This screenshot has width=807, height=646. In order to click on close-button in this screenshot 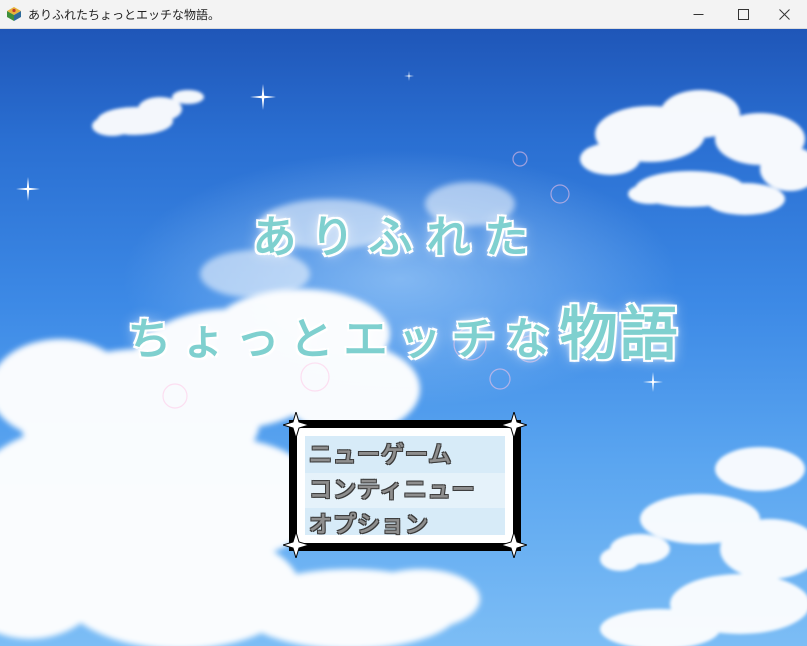, I will do `click(784, 14)`.